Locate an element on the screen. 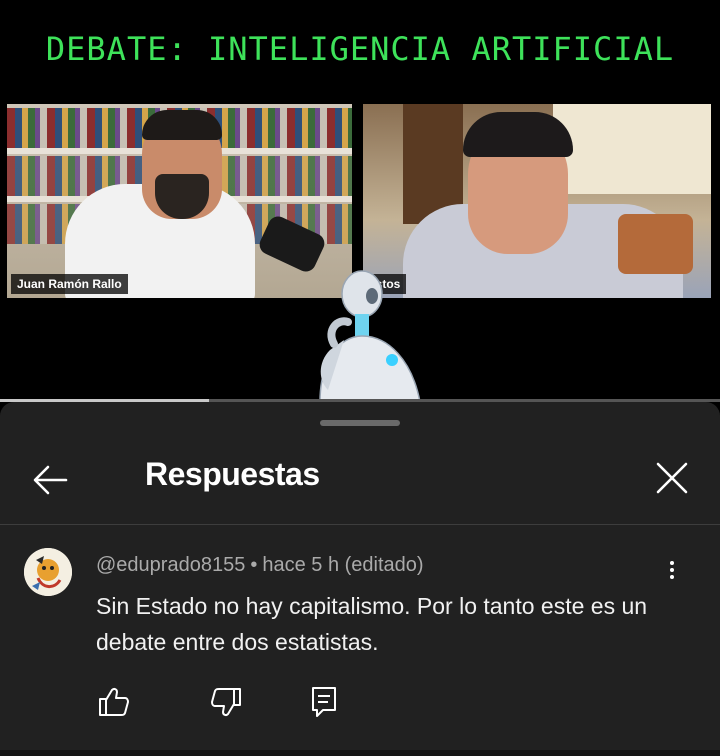 This screenshot has width=720, height=756. panel-title: Respuestas is located at coordinates (232, 474).